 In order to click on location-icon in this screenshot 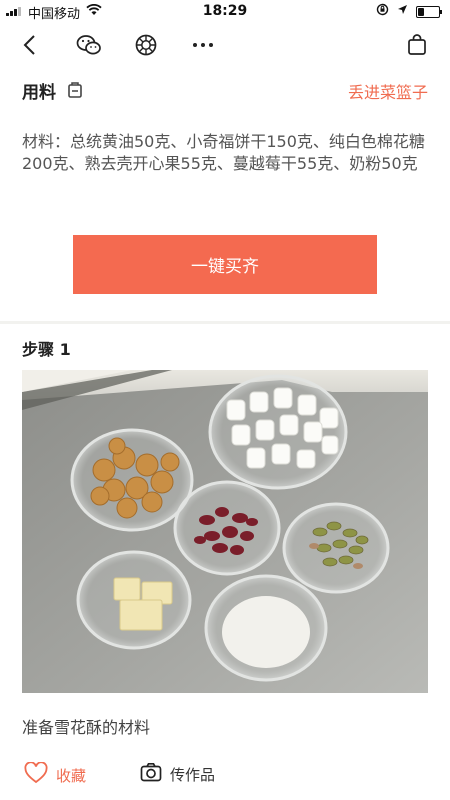, I will do `click(402, 11)`.